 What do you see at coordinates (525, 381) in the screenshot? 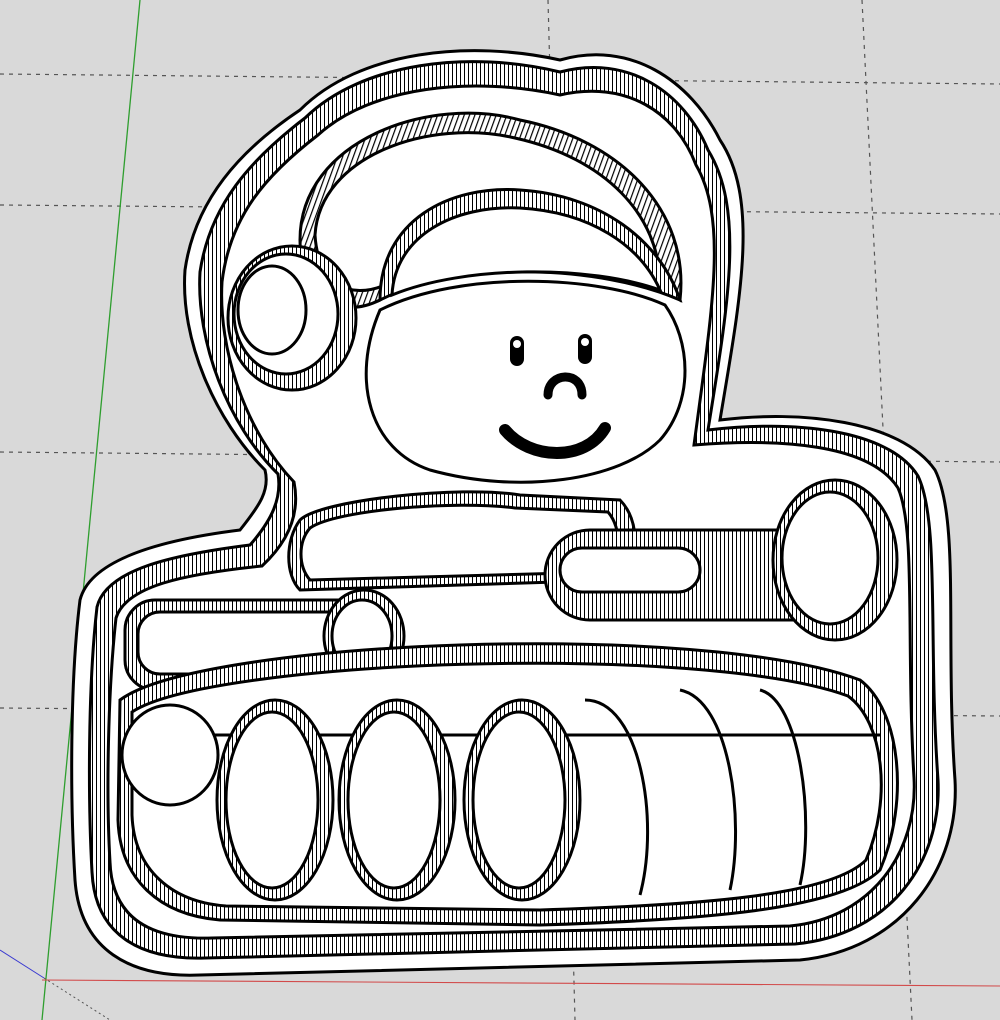
I see `face` at bounding box center [525, 381].